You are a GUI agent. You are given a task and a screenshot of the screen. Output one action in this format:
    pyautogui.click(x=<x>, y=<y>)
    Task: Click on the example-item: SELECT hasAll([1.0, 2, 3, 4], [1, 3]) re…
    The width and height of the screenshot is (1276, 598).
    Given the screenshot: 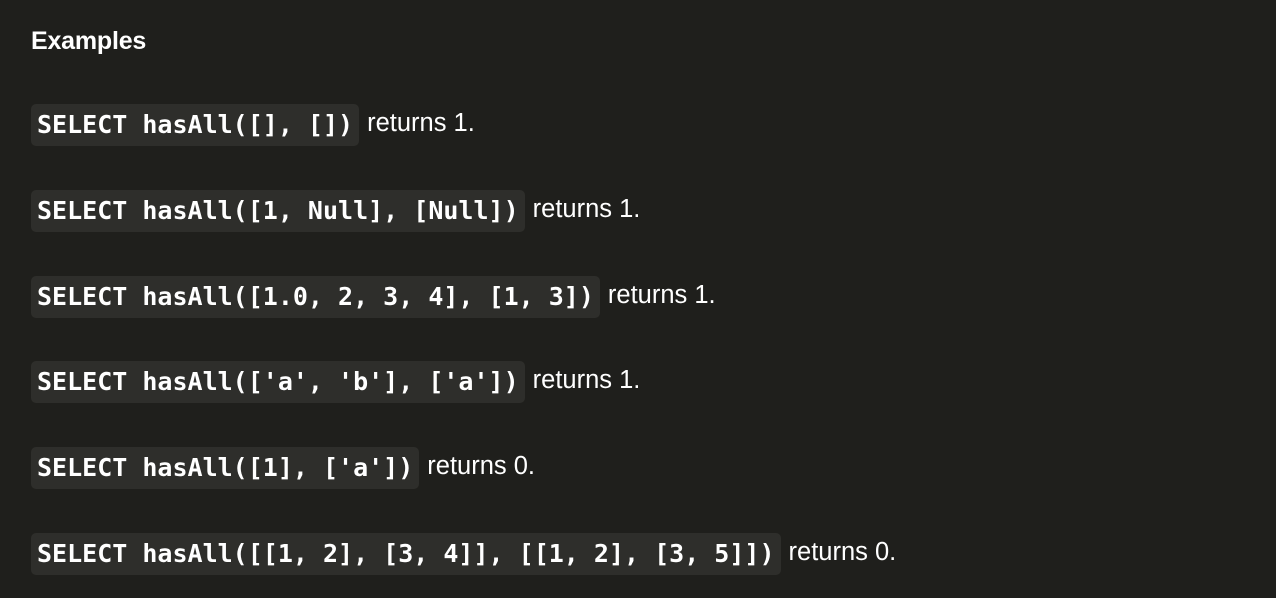 What is the action you would take?
    pyautogui.click(x=373, y=297)
    